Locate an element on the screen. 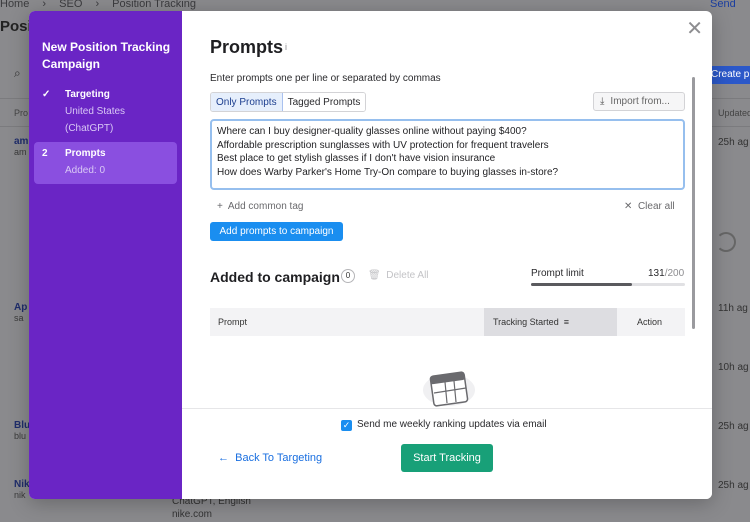 This screenshot has width=750, height=522. added-to-campaign-heading: Added to campaign is located at coordinates (275, 277).